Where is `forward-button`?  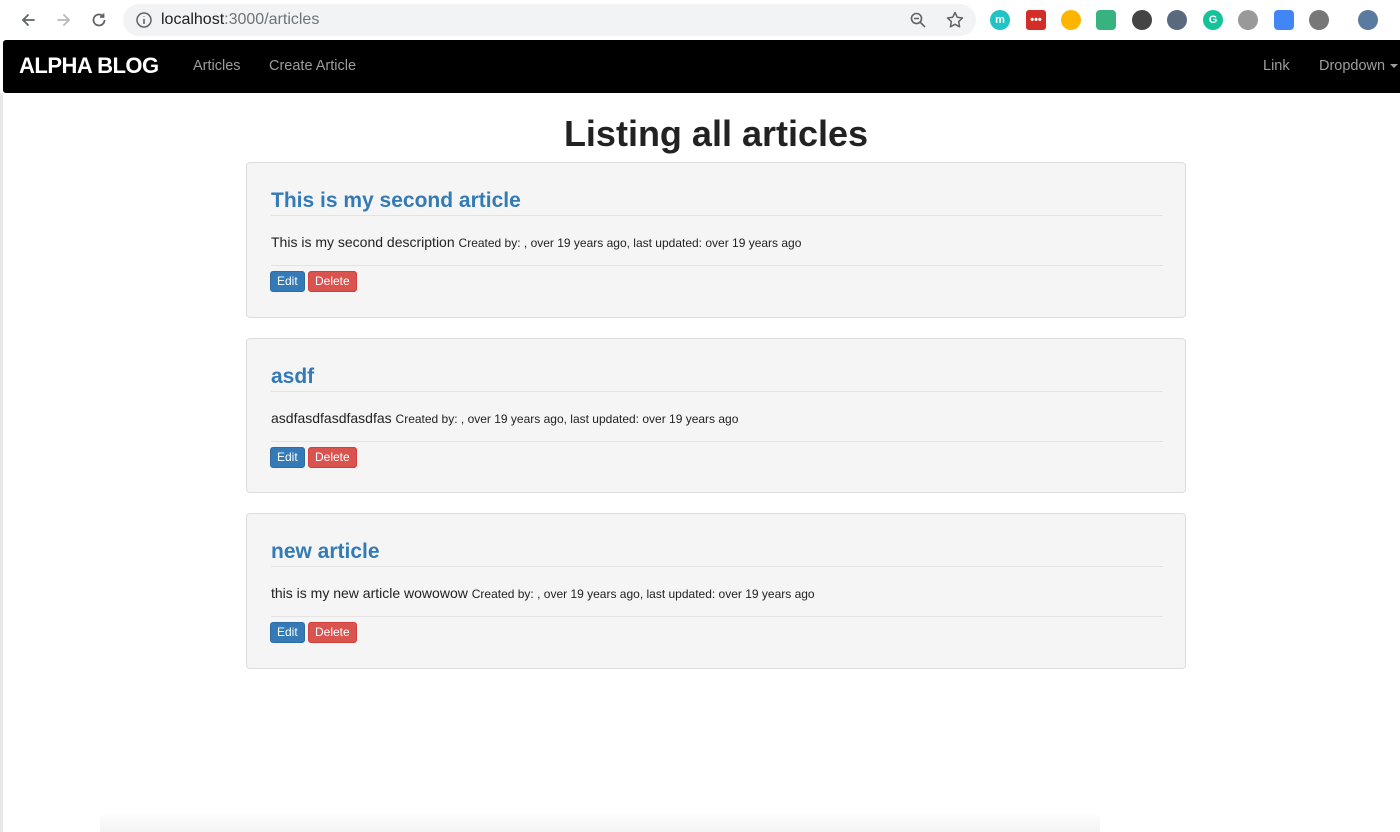 forward-button is located at coordinates (64, 20).